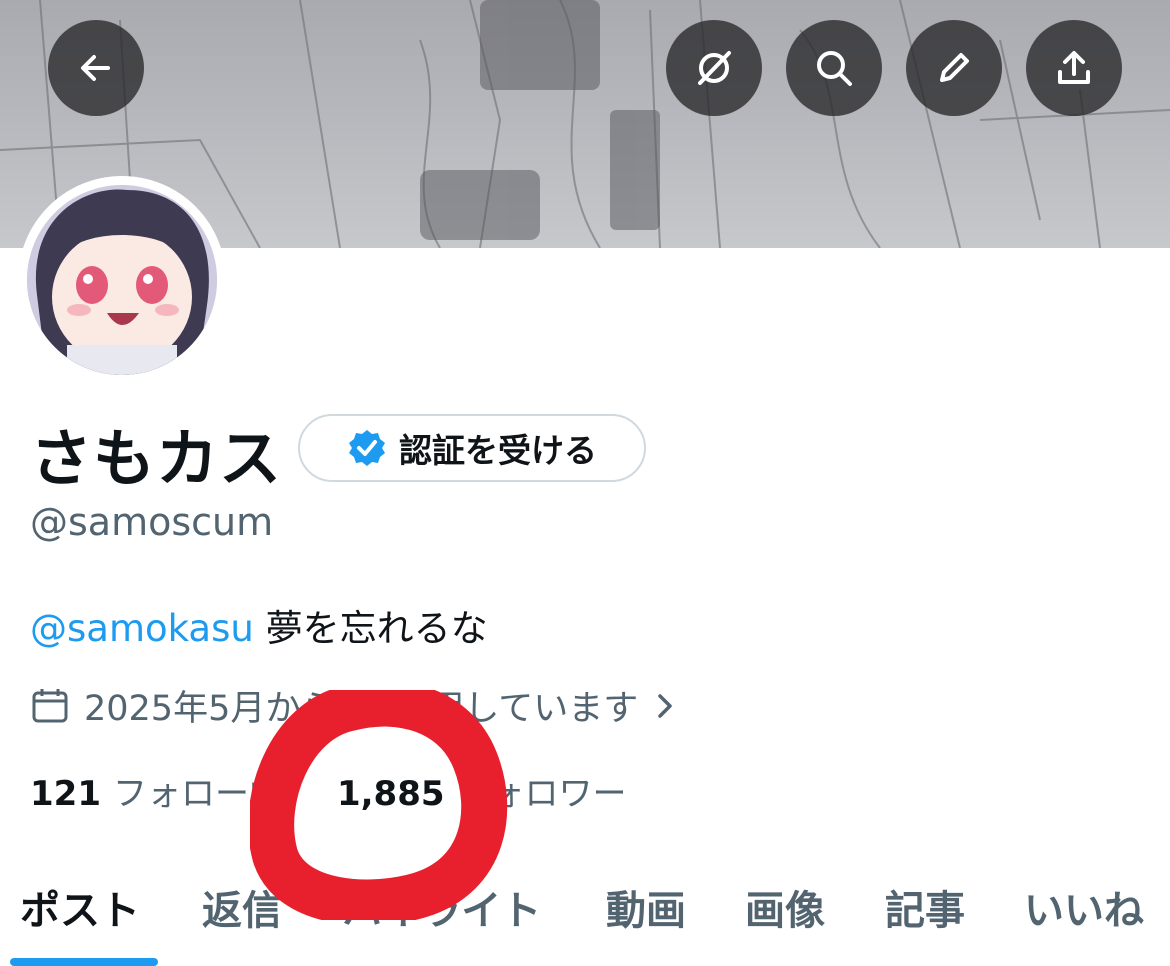  I want to click on share-button, so click(1074, 68).